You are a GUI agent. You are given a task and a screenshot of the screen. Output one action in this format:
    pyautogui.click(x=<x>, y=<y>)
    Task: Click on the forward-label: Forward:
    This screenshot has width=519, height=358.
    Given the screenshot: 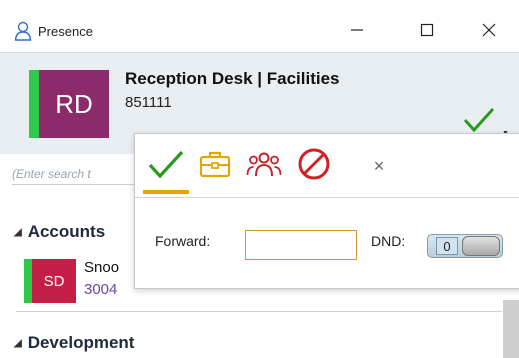 What is the action you would take?
    pyautogui.click(x=183, y=241)
    